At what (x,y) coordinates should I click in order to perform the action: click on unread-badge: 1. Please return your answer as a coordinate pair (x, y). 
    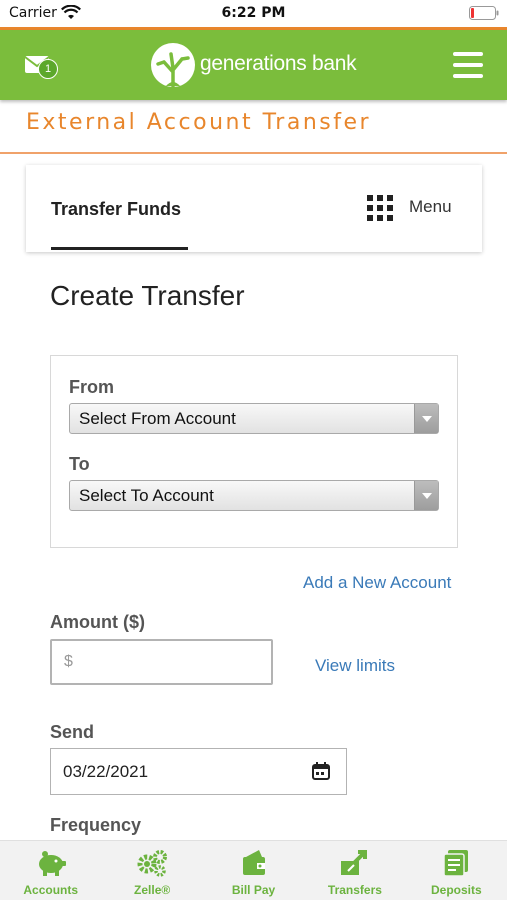
    Looking at the image, I should click on (48, 69).